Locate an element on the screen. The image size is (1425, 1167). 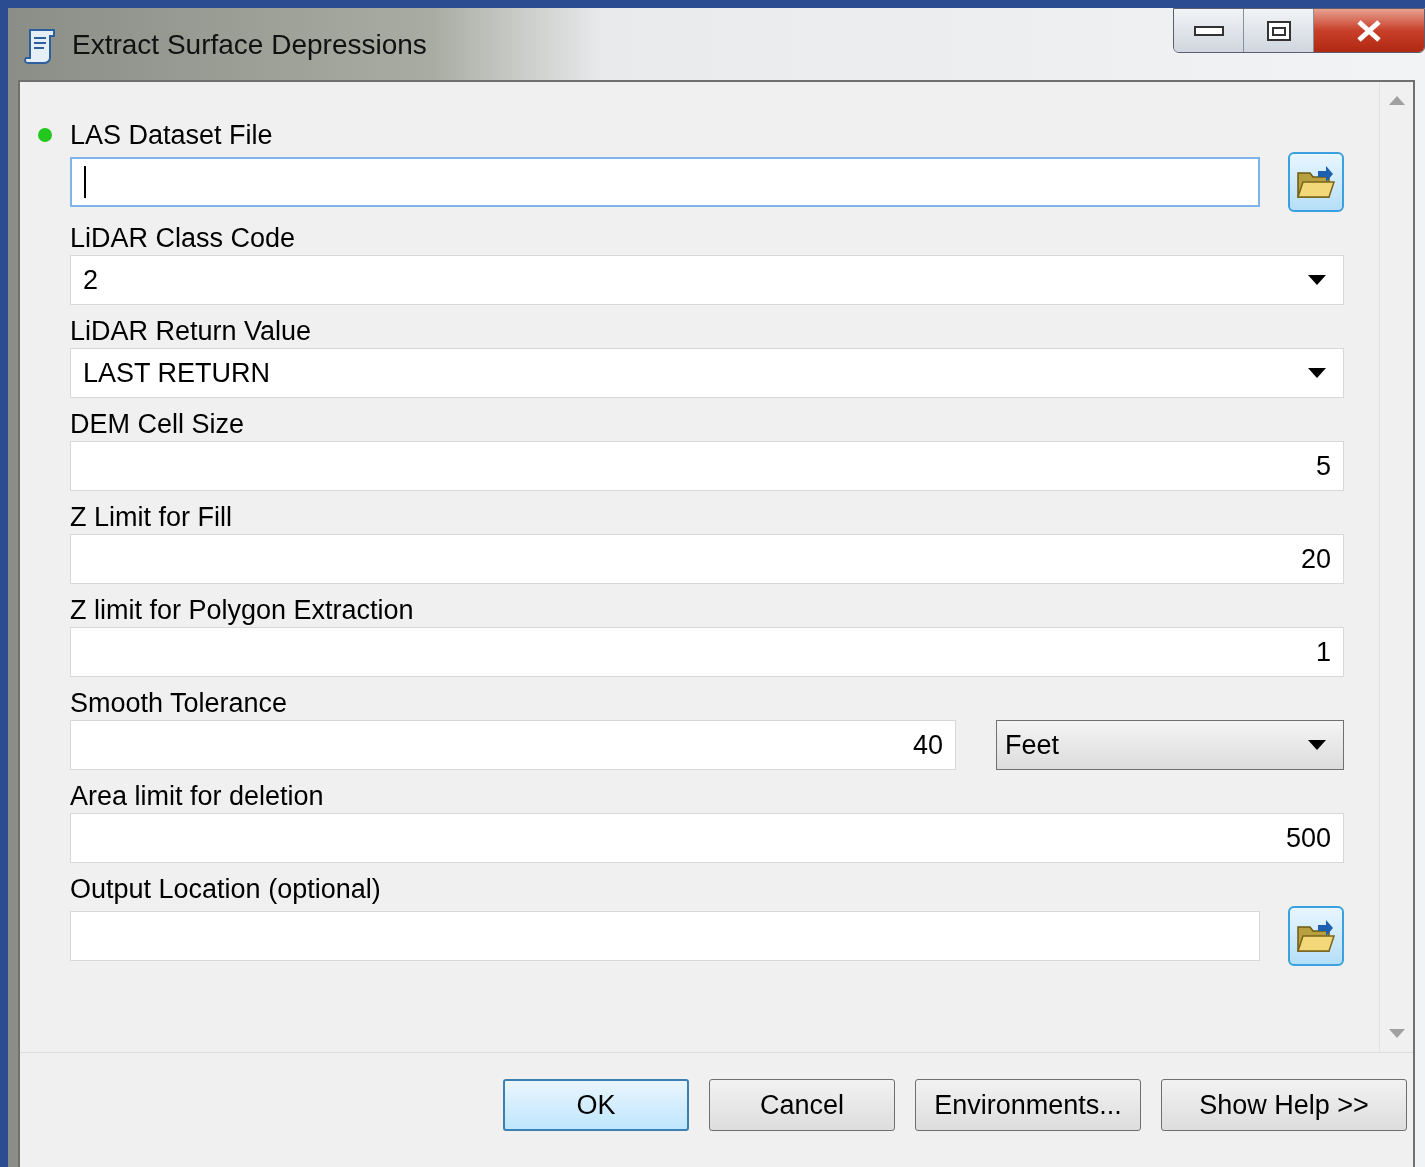
window-title: Extract Surface Depressions is located at coordinates (249, 45).